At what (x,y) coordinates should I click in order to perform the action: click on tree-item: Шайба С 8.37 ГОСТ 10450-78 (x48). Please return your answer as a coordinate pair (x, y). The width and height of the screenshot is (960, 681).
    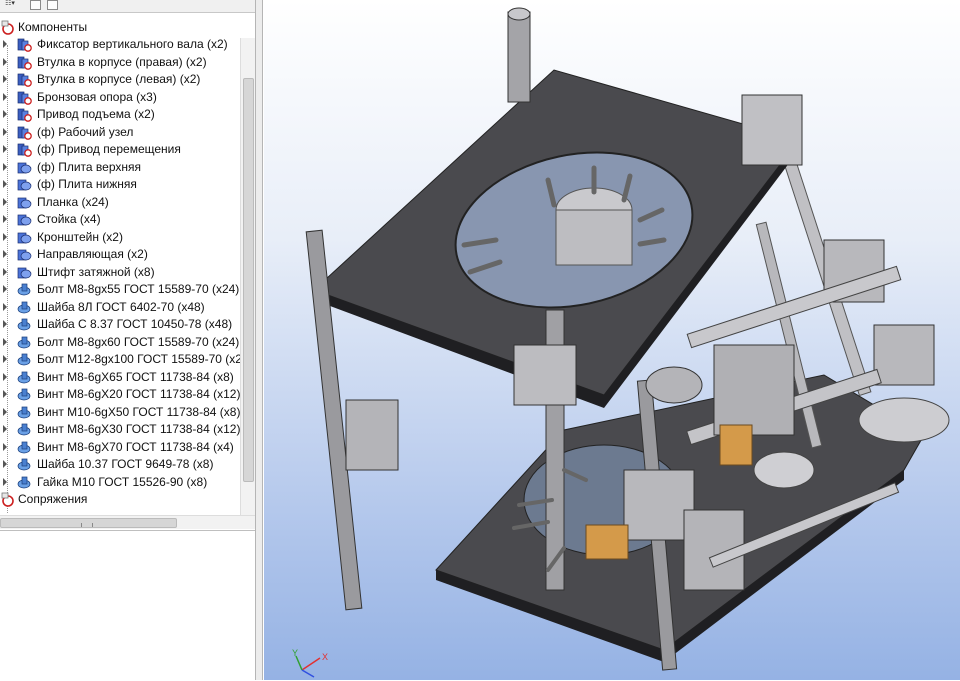
    Looking at the image, I should click on (120, 324).